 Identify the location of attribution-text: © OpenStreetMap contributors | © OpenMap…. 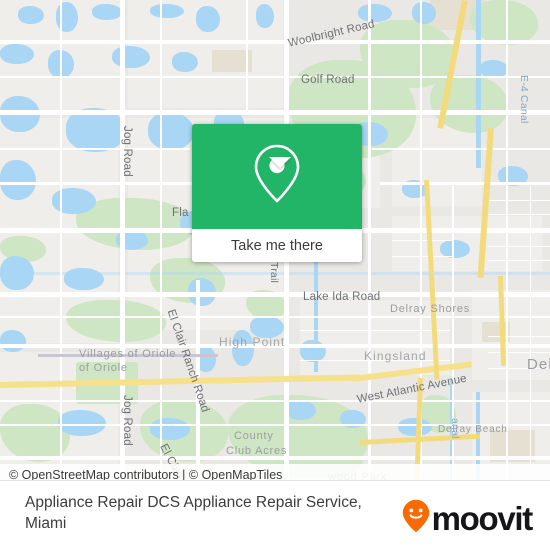
(141, 474).